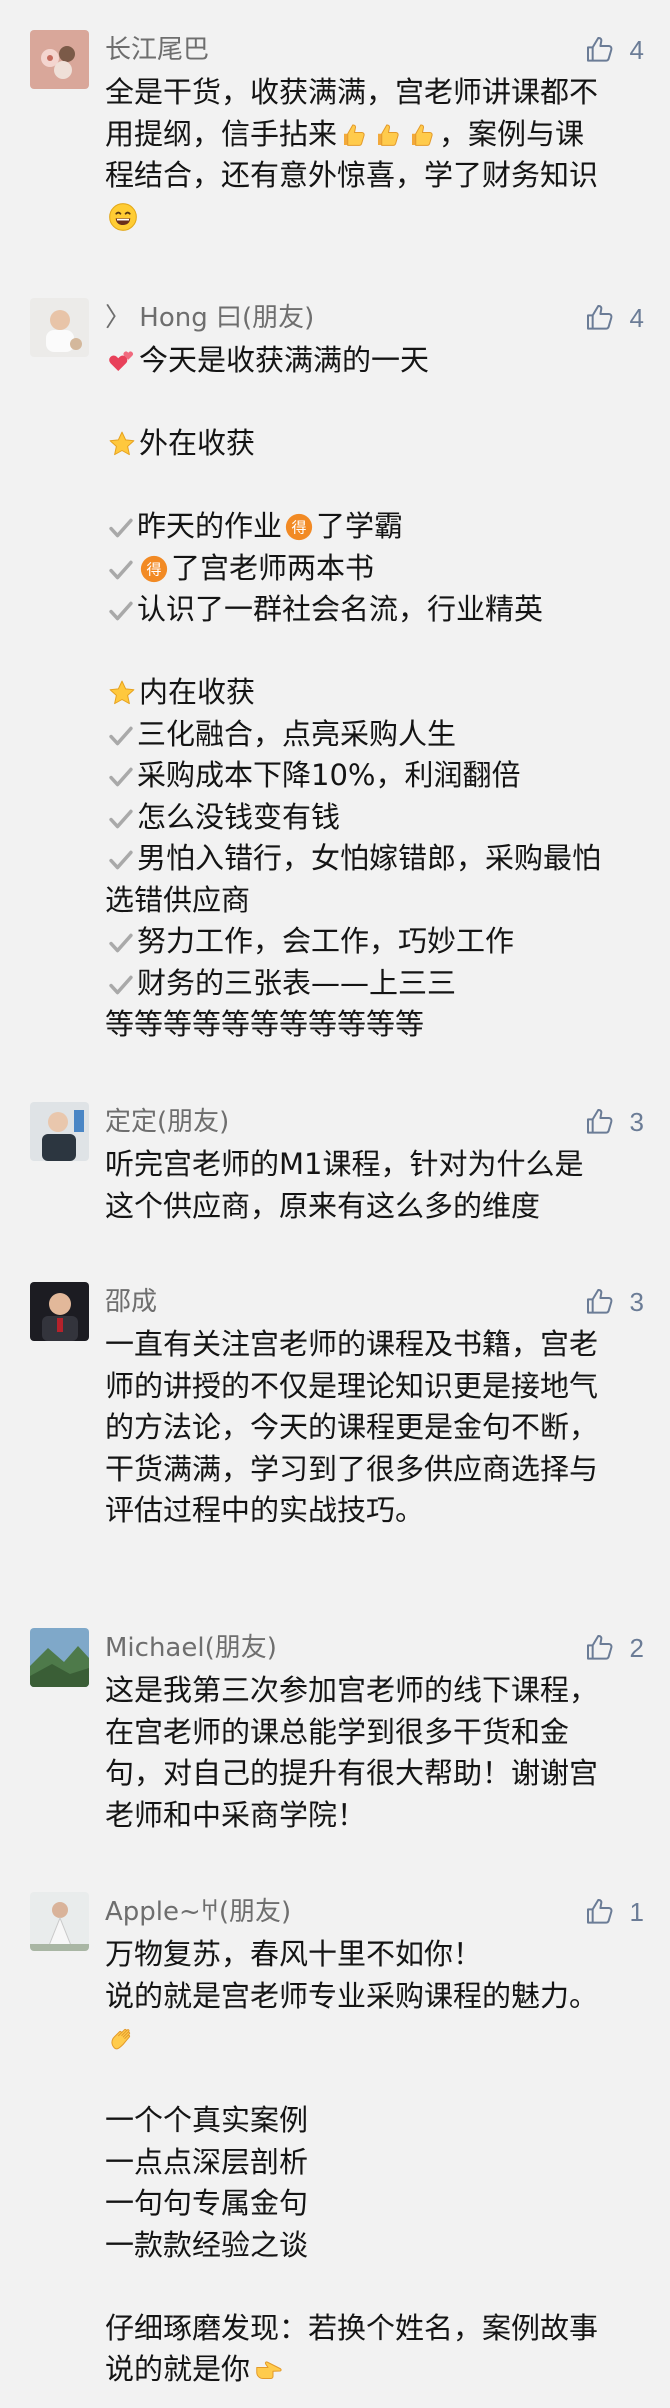 The height and width of the screenshot is (2408, 670). What do you see at coordinates (352, 1773) in the screenshot?
I see `comment-line: 句，对自己的提升有很大帮助！谢谢宫` at bounding box center [352, 1773].